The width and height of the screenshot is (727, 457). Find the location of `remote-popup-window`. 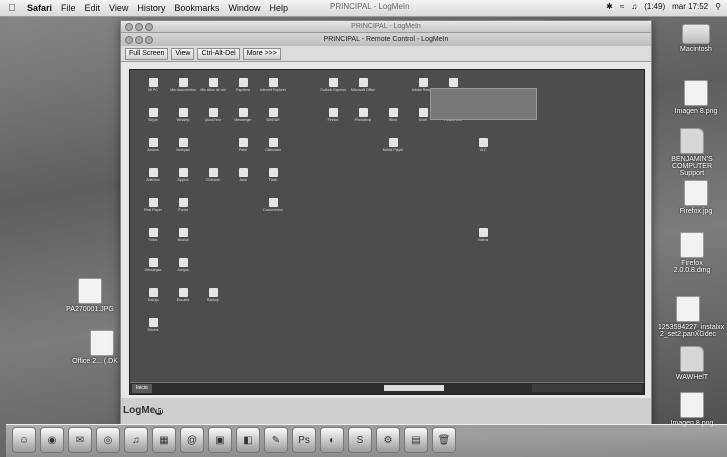

remote-popup-window is located at coordinates (483, 104).